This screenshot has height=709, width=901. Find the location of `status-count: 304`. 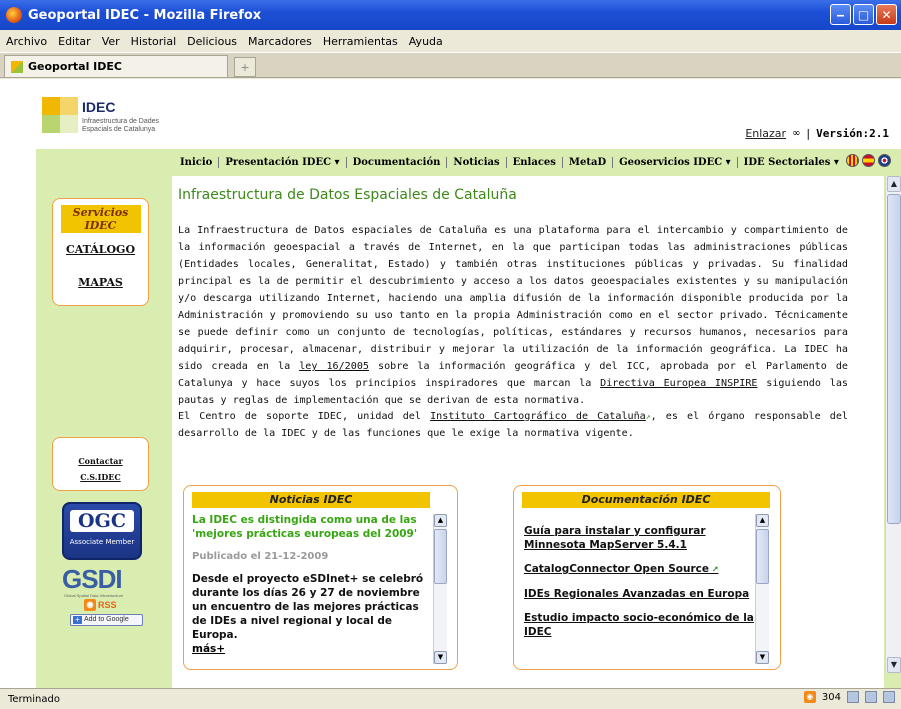

status-count: 304 is located at coordinates (831, 697).